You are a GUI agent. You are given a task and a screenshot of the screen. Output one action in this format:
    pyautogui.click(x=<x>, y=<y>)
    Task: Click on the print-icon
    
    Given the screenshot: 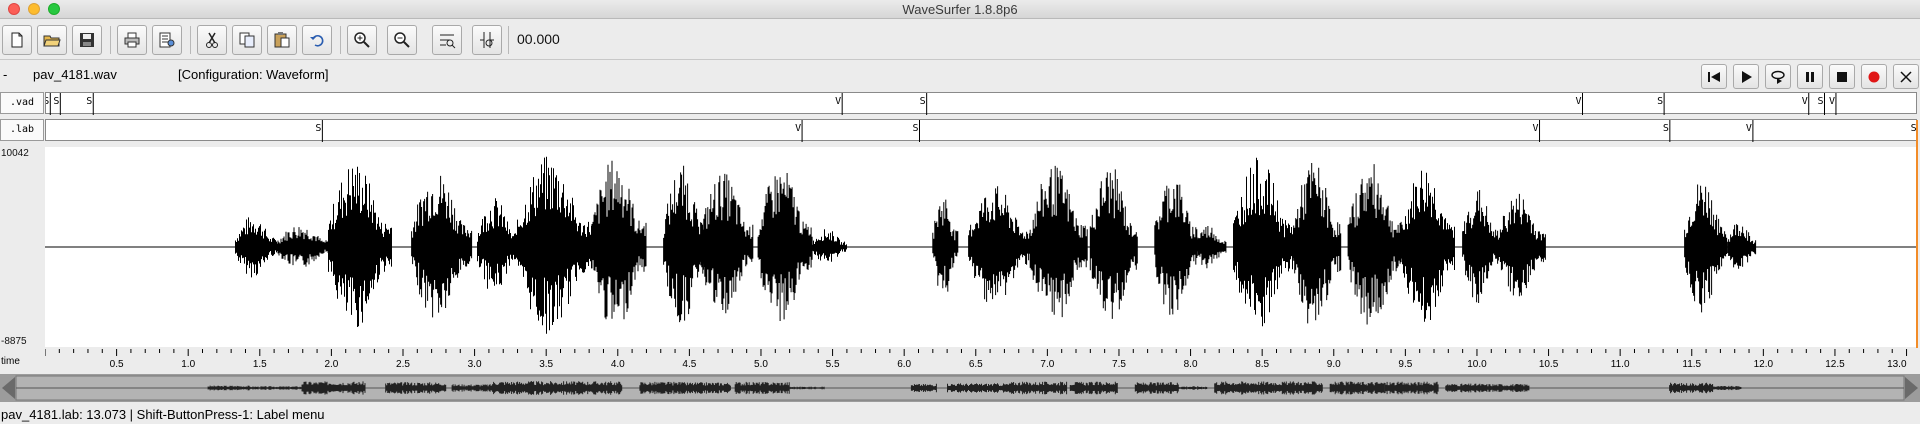 What is the action you would take?
    pyautogui.click(x=132, y=40)
    